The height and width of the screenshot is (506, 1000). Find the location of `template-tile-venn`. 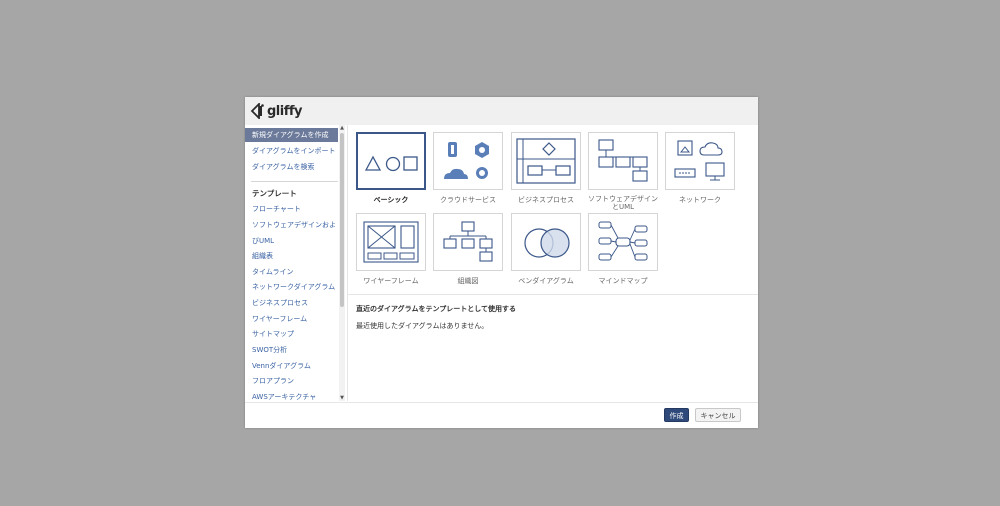

template-tile-venn is located at coordinates (546, 242).